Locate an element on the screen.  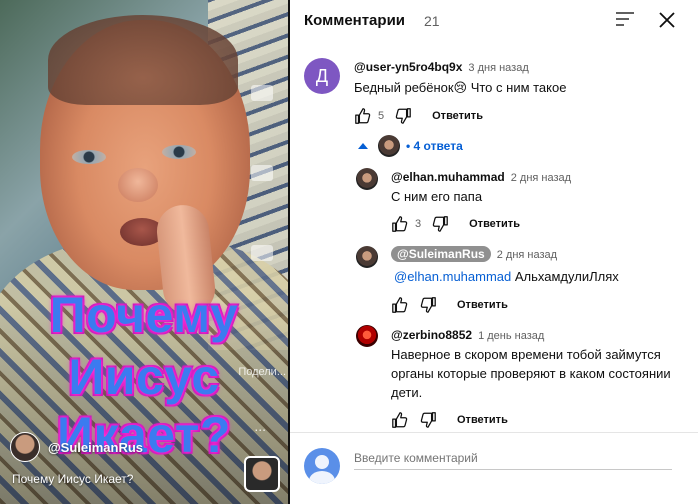
reply-author-row: @elhan.muhammad 2 дня назад is located at coordinates (481, 177).